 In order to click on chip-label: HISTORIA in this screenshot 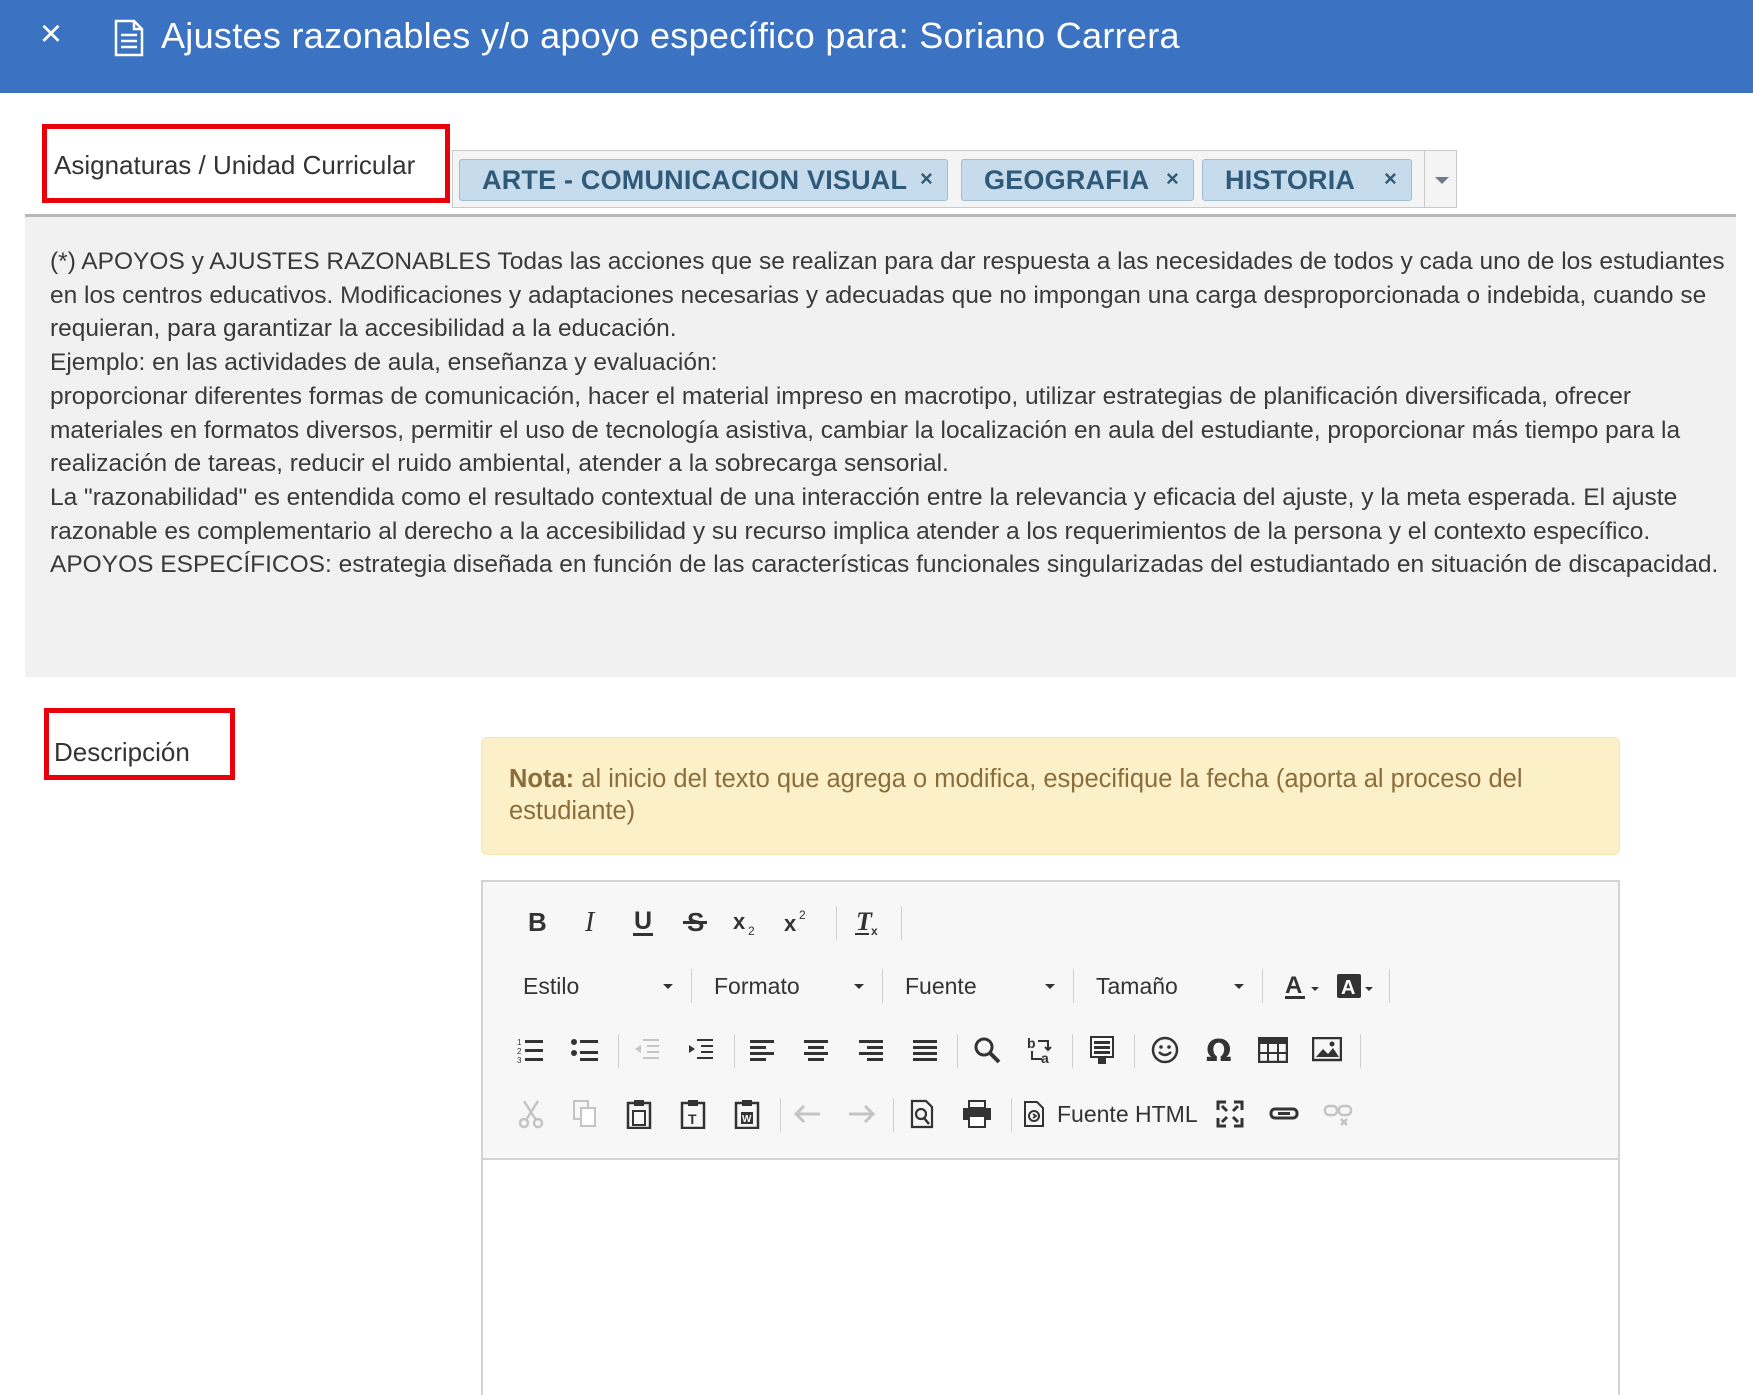, I will do `click(1290, 179)`.